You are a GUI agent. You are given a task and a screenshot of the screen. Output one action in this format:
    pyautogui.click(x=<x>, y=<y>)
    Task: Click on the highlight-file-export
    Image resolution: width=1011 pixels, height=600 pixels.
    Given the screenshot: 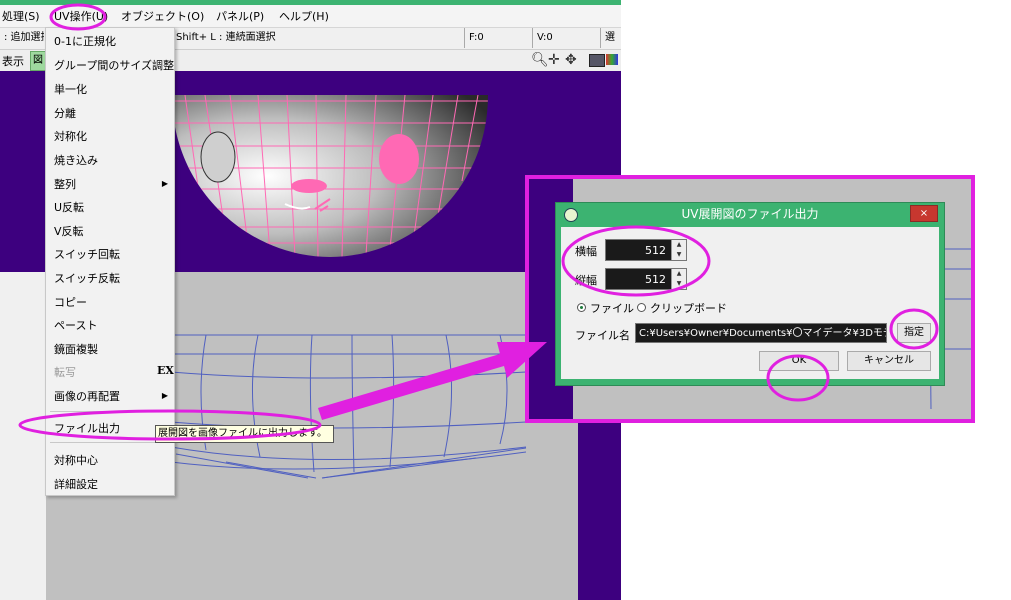 What is the action you would take?
    pyautogui.click(x=170, y=425)
    